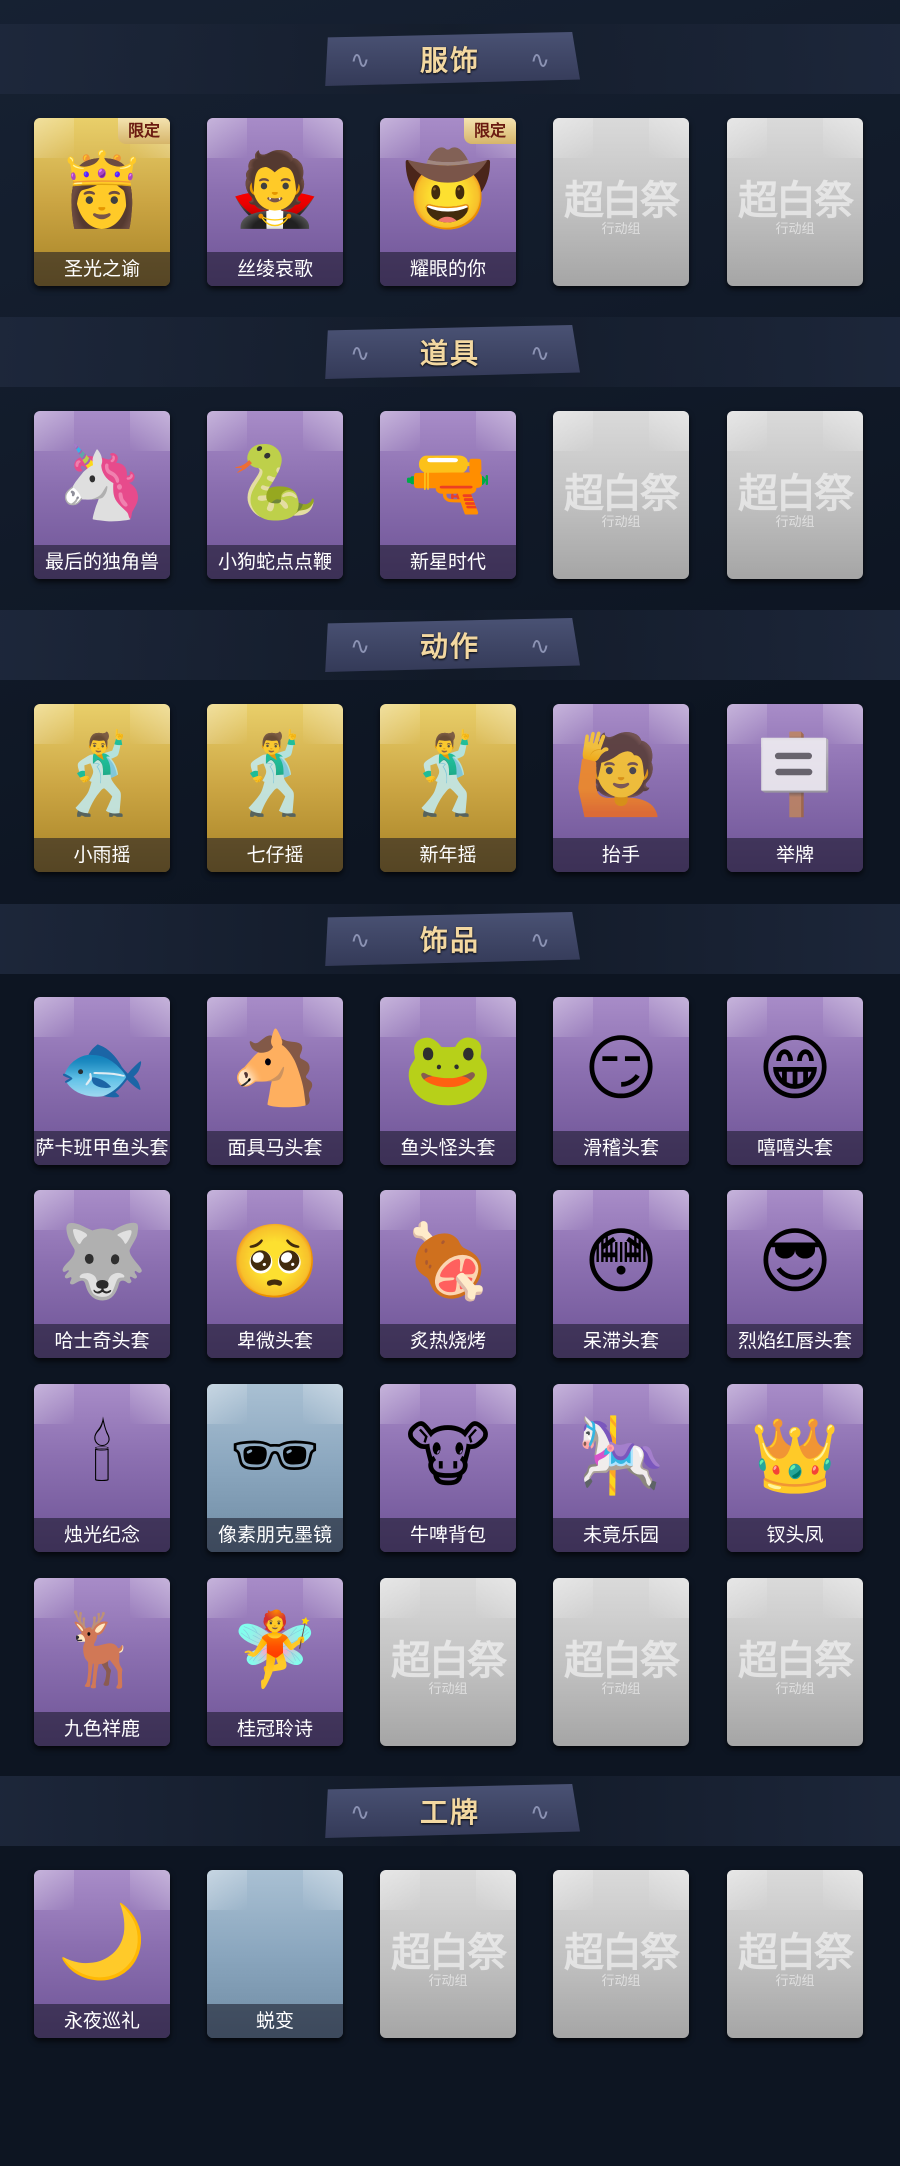 This screenshot has height=2166, width=900. What do you see at coordinates (621, 788) in the screenshot?
I see `item-card: 🙋 抬手` at bounding box center [621, 788].